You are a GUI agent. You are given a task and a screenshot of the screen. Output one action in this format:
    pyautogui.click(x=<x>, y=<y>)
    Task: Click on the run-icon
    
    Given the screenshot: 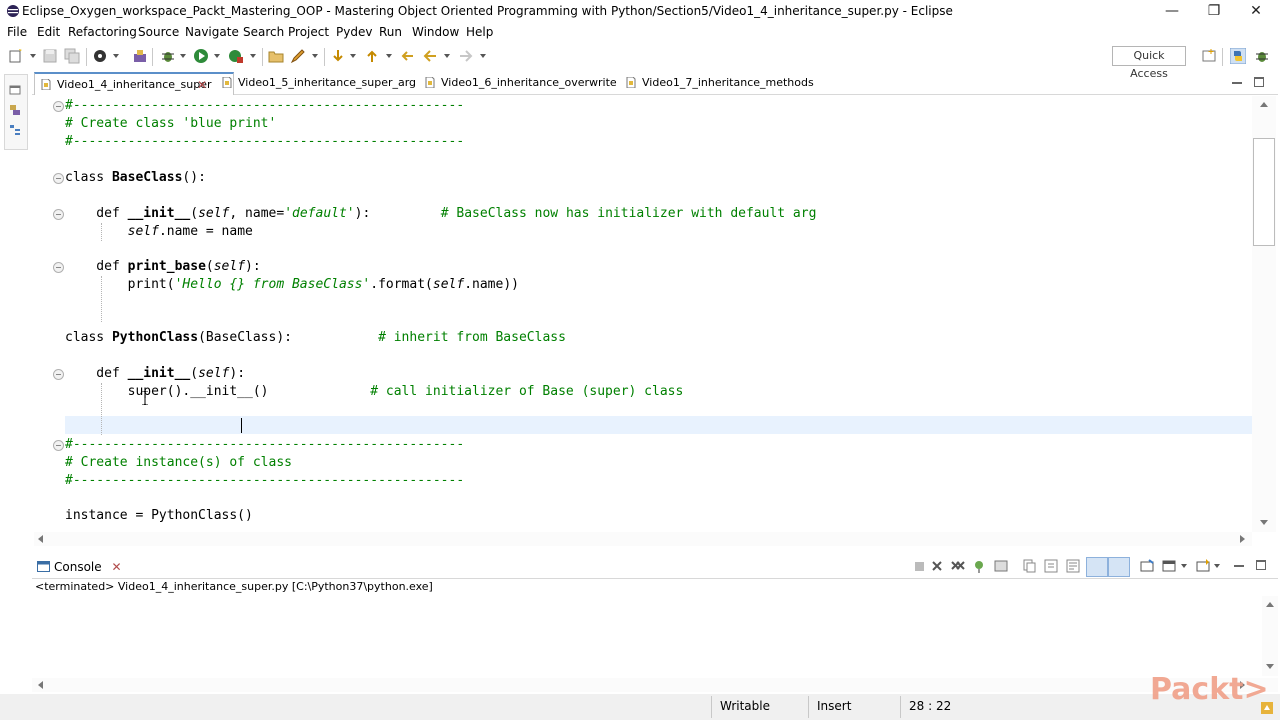 What is the action you would take?
    pyautogui.click(x=201, y=56)
    